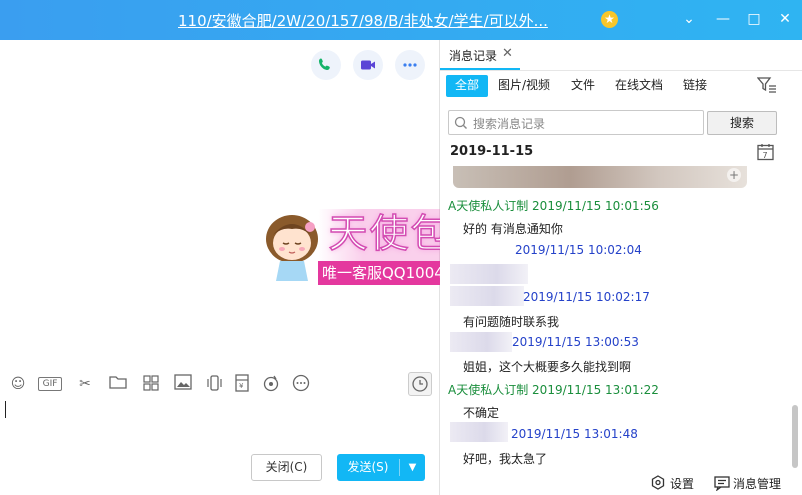 The width and height of the screenshot is (802, 495). I want to click on text-input-caret, so click(5, 409).